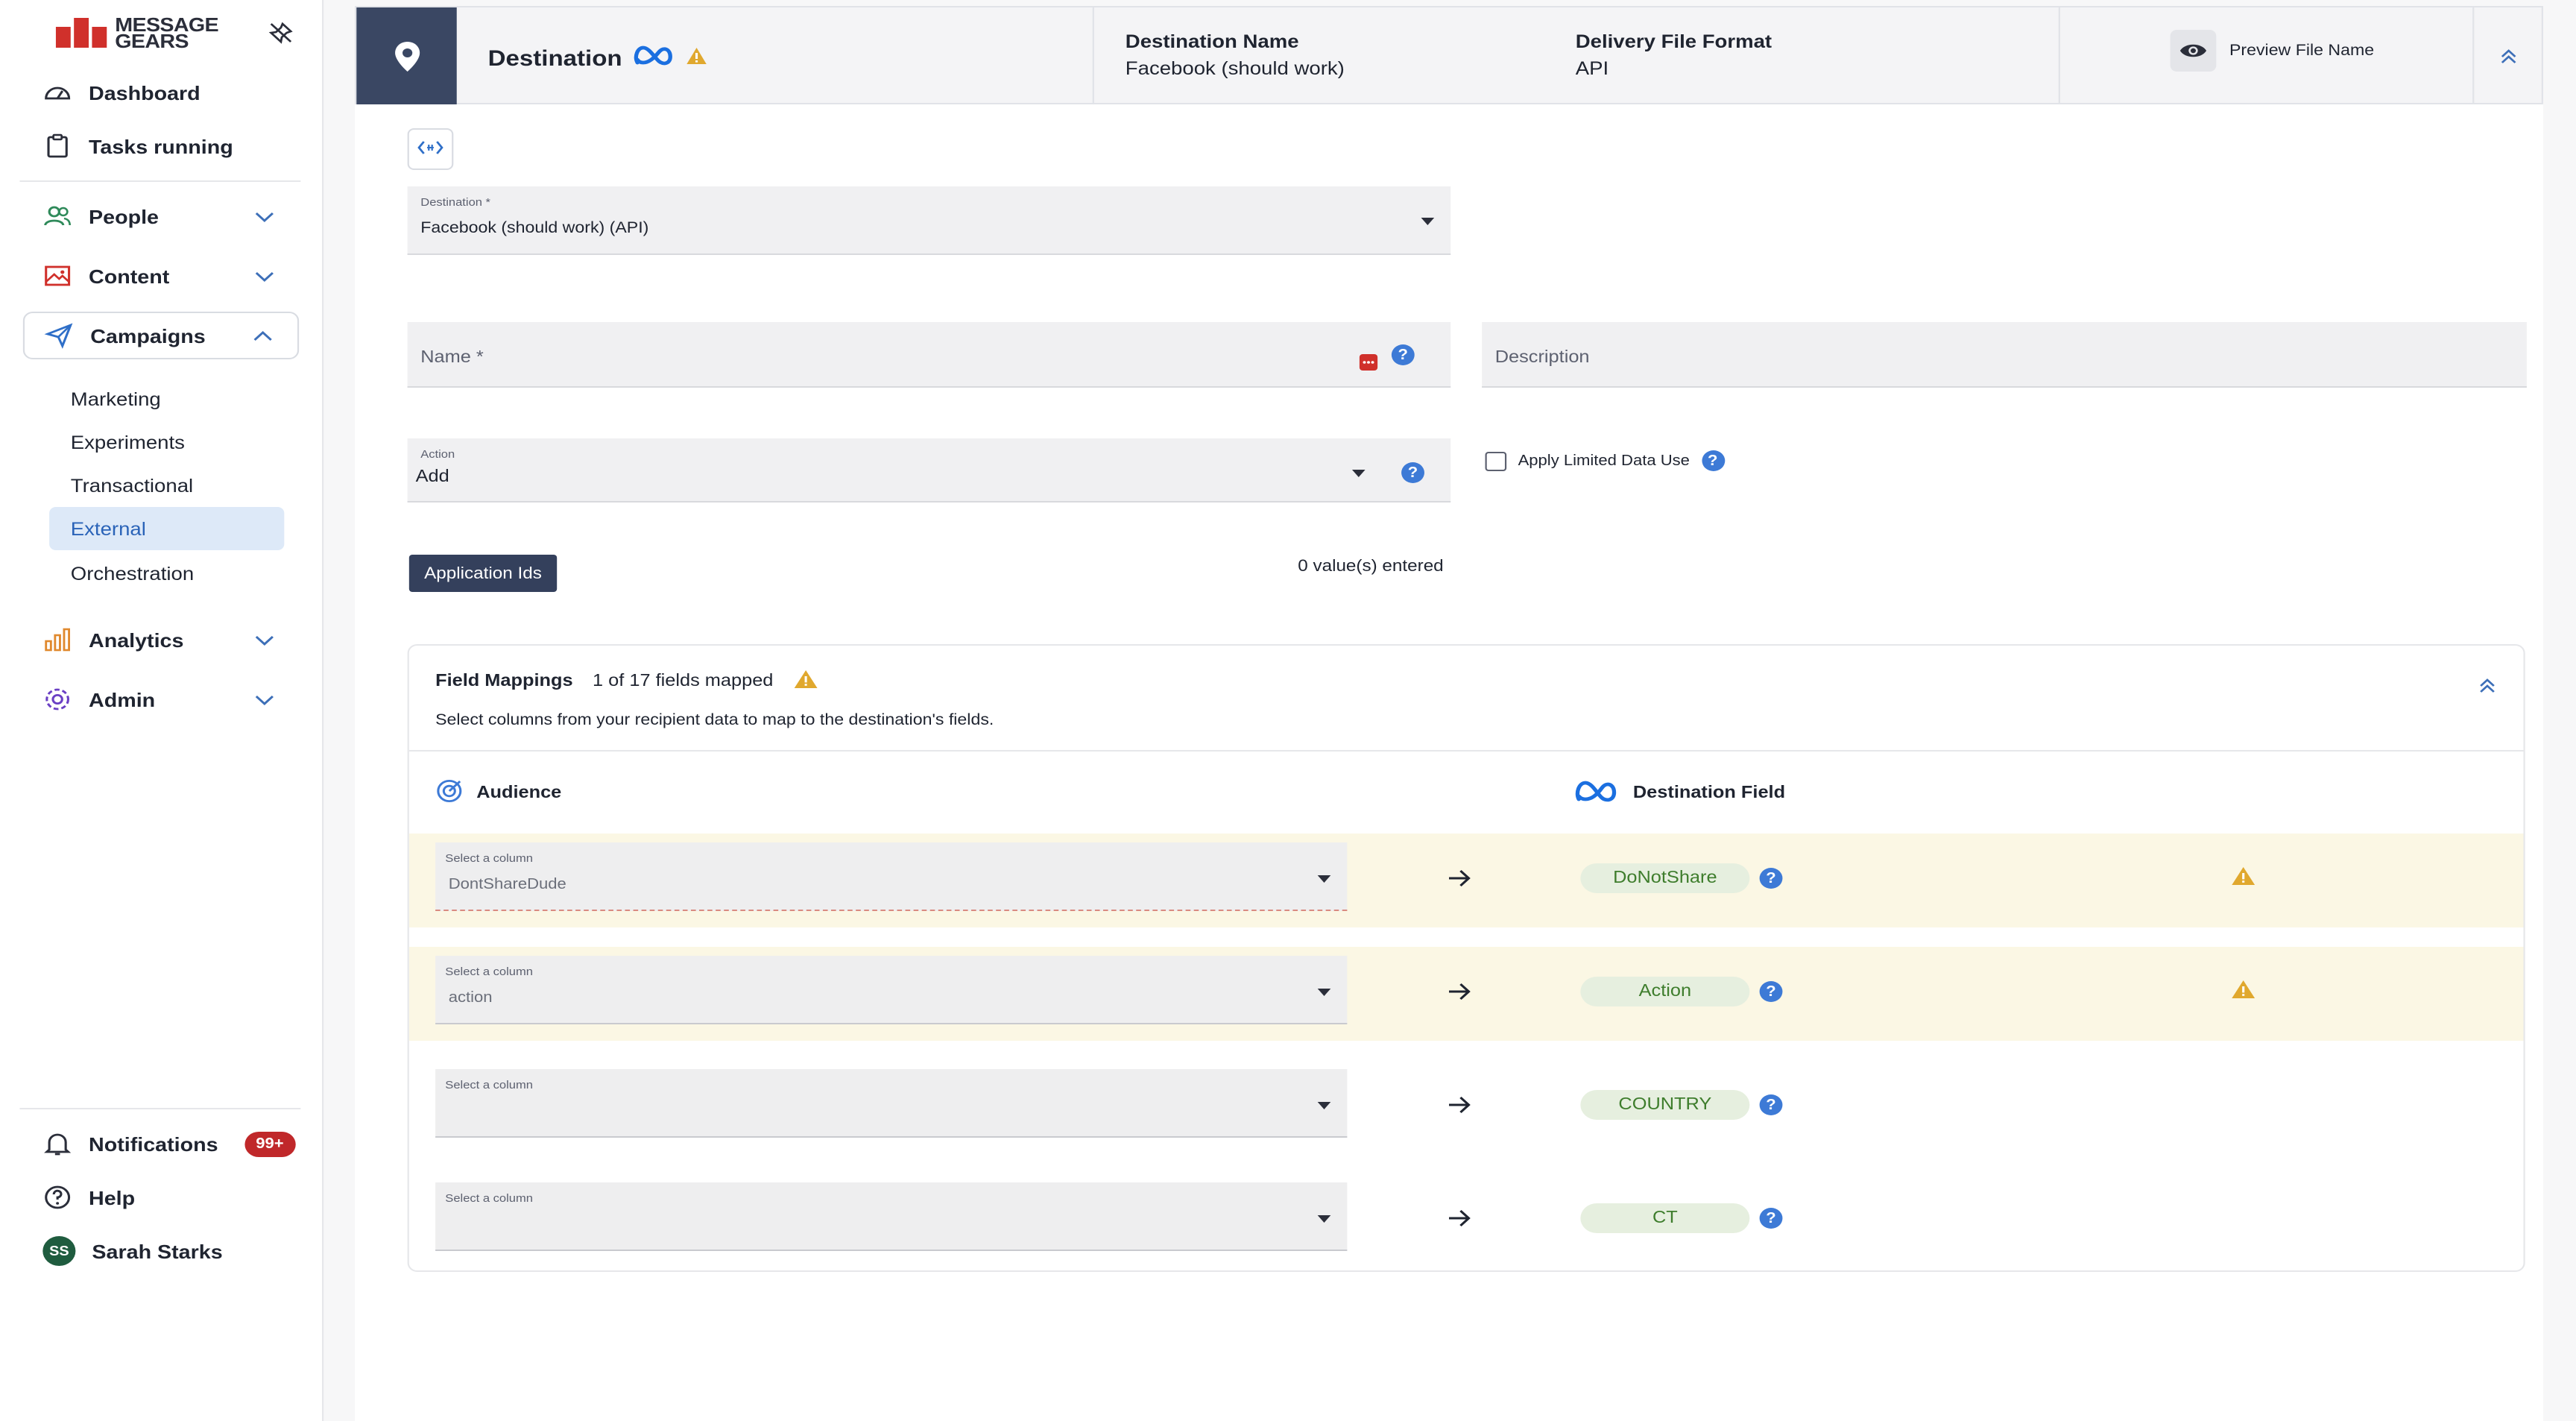  What do you see at coordinates (504, 681) in the screenshot?
I see `field-mappings-title: Field Mappings` at bounding box center [504, 681].